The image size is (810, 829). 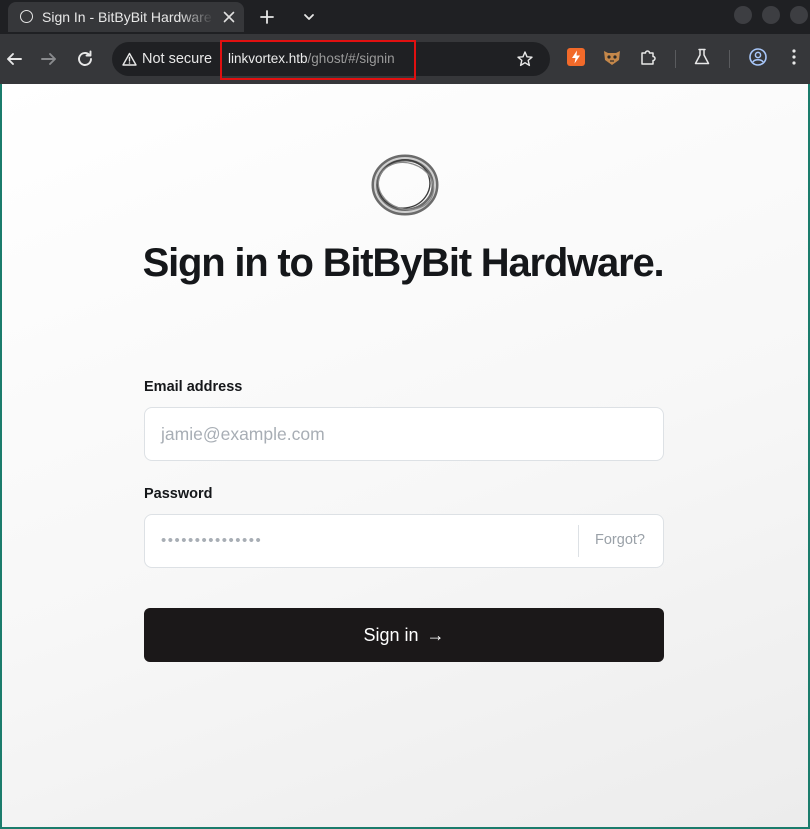 What do you see at coordinates (794, 57) in the screenshot?
I see `kebab-menu-icon` at bounding box center [794, 57].